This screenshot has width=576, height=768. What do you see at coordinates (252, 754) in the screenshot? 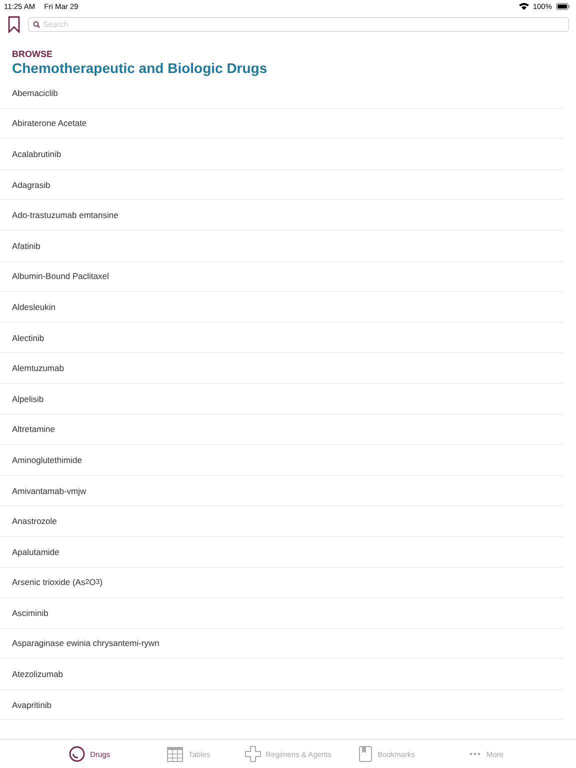
I see `cross-icon` at bounding box center [252, 754].